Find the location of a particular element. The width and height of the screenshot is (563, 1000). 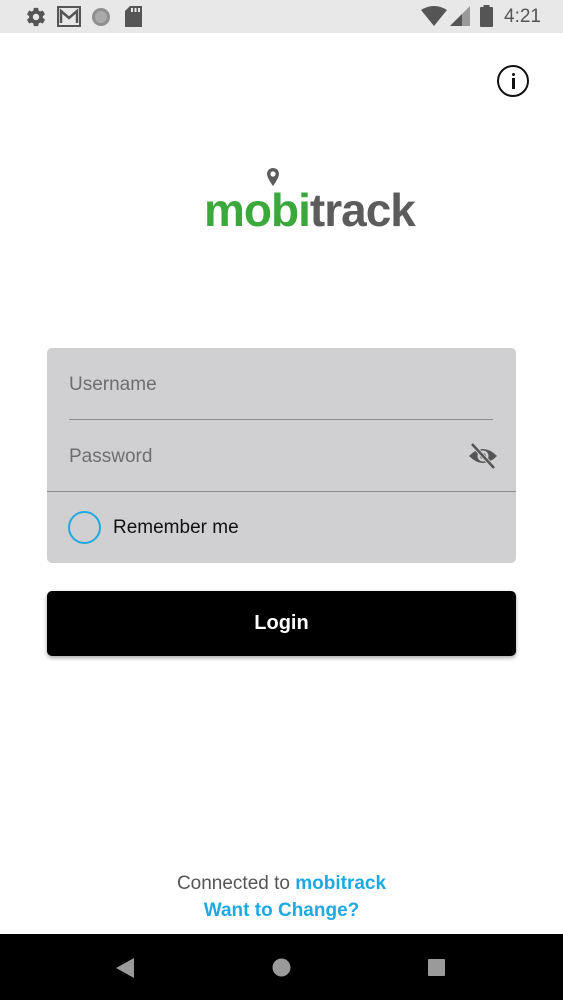

app-logo: mobitrack is located at coordinates (310, 210).